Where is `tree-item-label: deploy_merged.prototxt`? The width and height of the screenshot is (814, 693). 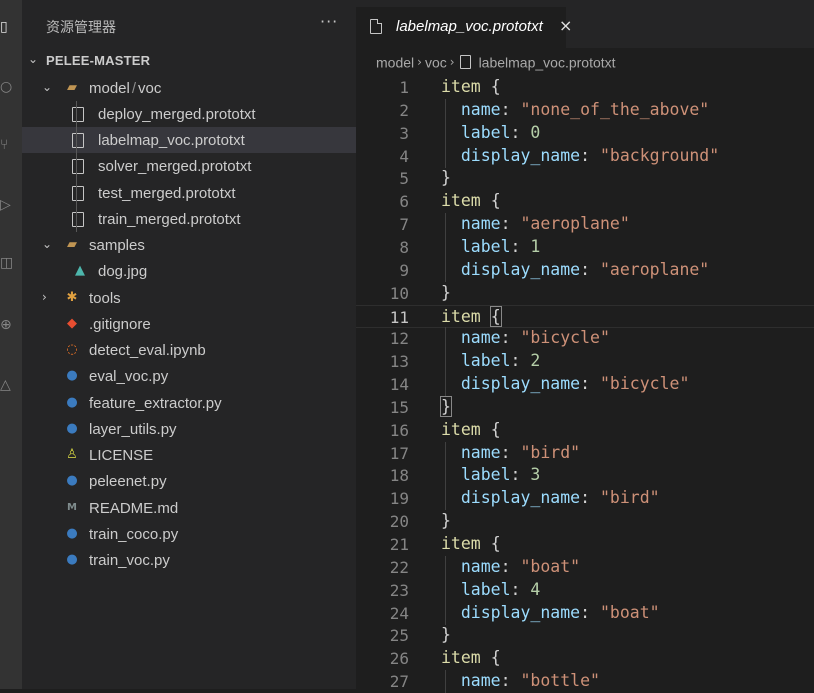 tree-item-label: deploy_merged.prototxt is located at coordinates (177, 114).